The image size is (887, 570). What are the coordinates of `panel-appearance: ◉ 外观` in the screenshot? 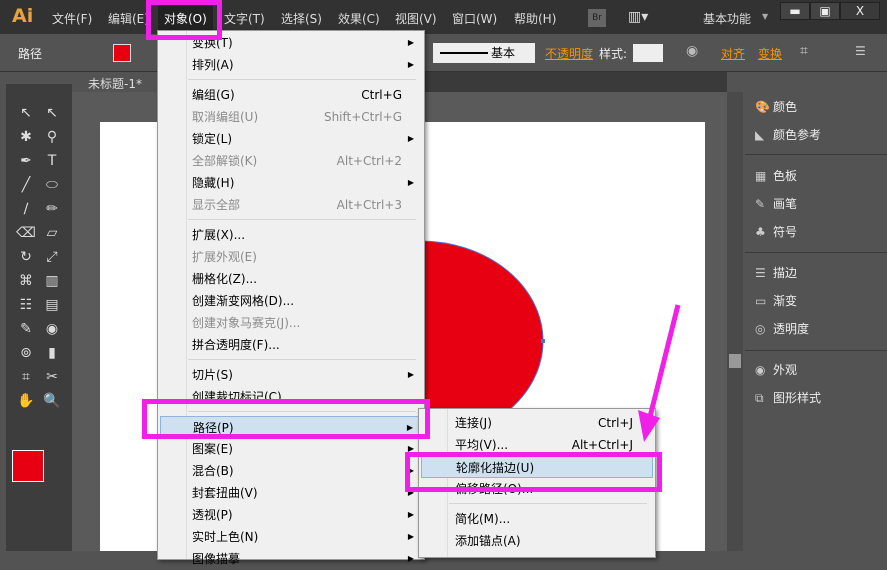 It's located at (776, 369).